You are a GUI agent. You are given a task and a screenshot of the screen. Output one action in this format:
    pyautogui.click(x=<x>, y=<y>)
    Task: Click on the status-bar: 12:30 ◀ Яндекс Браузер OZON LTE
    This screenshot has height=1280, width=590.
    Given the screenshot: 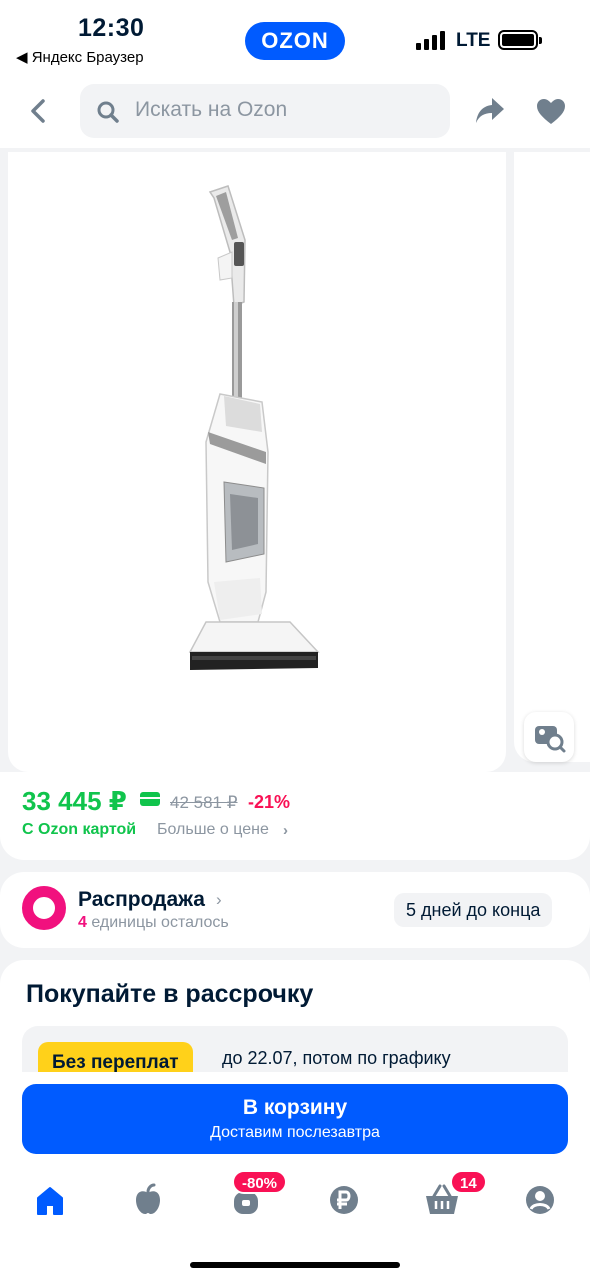 What is the action you would take?
    pyautogui.click(x=295, y=39)
    